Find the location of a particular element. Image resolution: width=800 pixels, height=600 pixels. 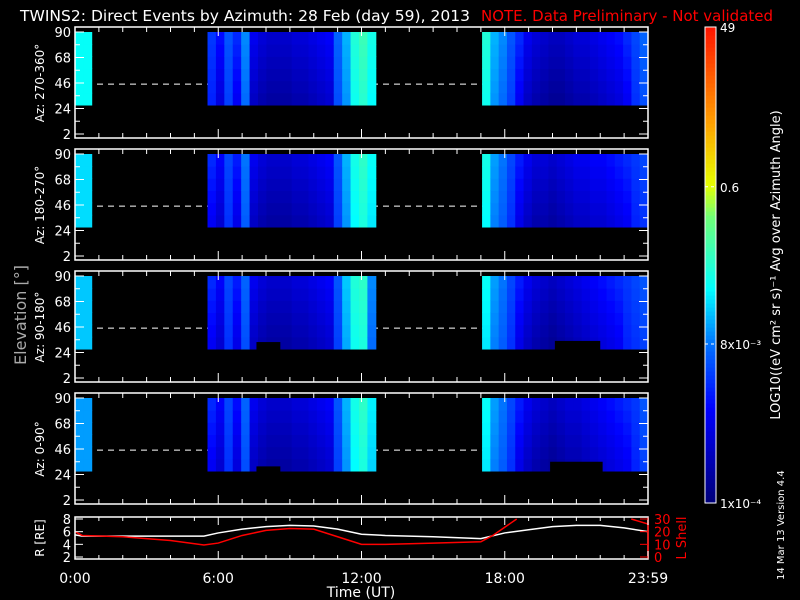

r-distance-line is located at coordinates (361, 532).